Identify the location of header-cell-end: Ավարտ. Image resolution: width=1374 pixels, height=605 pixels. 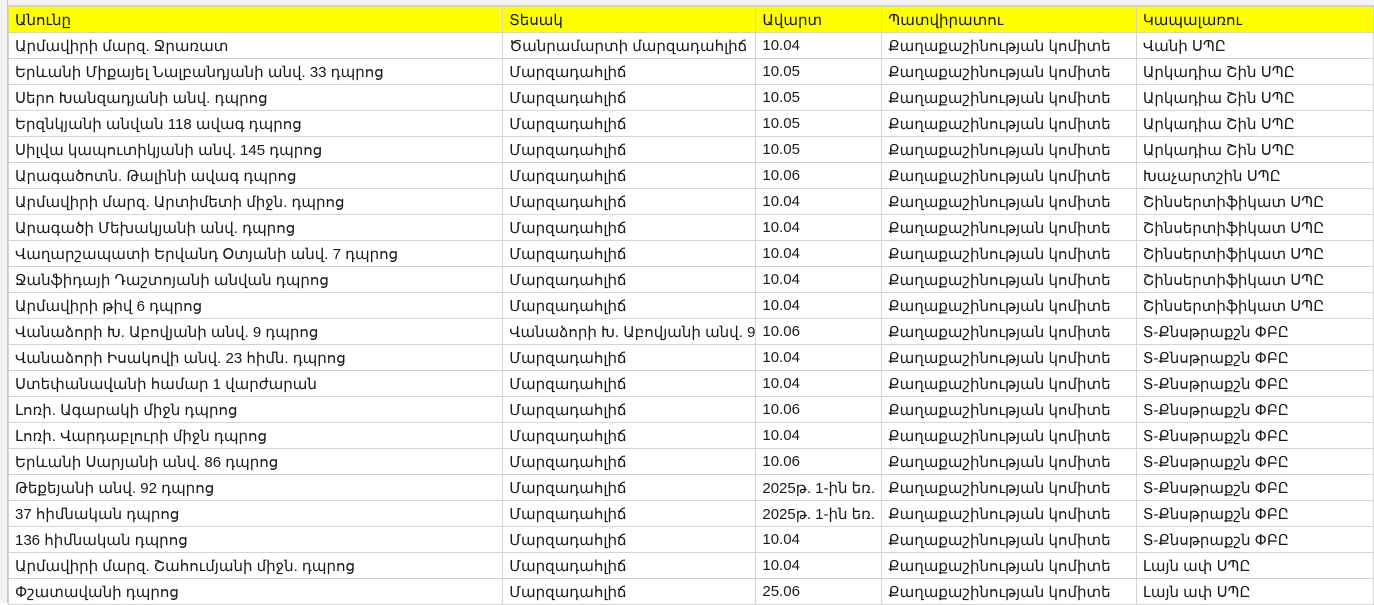
(819, 19).